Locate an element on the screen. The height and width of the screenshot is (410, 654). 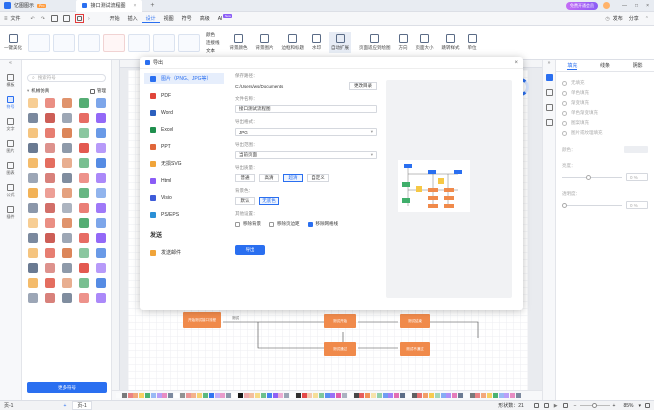
format-html: Html is located at coordinates (184, 180).